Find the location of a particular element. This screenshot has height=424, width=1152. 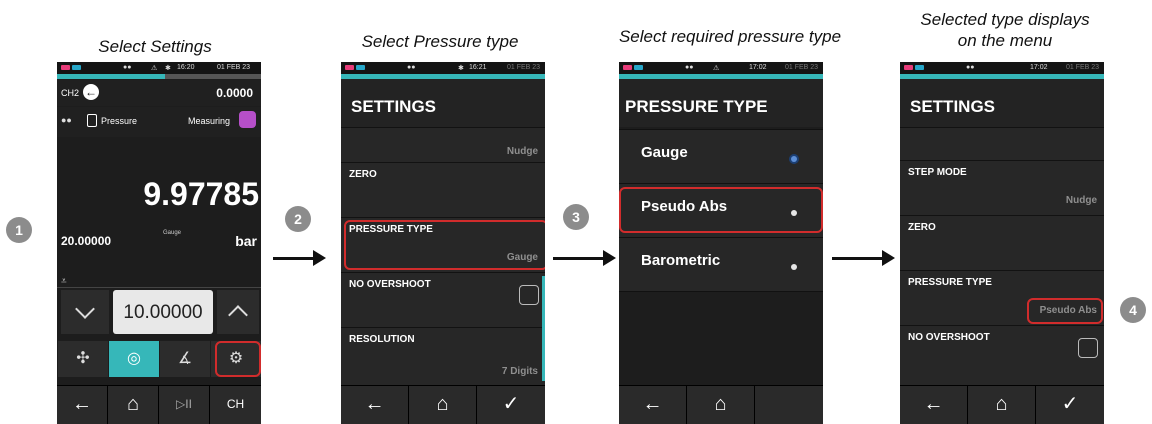

caption-step-3: Select required pressure type is located at coordinates (730, 36).